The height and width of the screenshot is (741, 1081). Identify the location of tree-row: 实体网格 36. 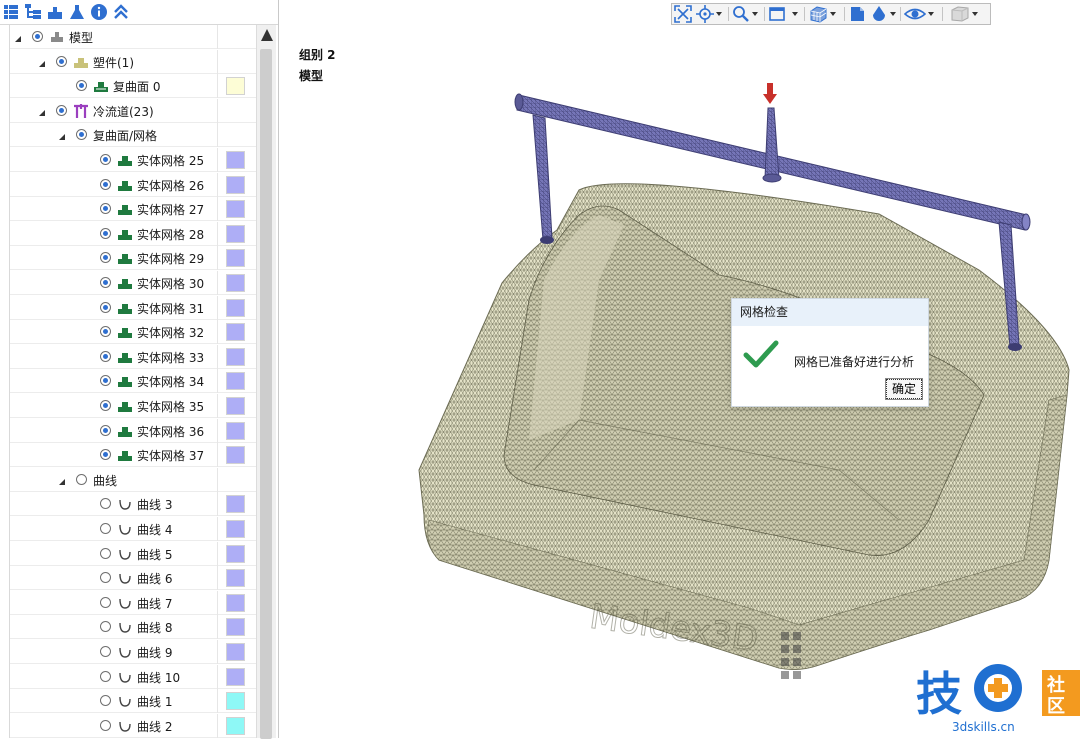
(133, 430).